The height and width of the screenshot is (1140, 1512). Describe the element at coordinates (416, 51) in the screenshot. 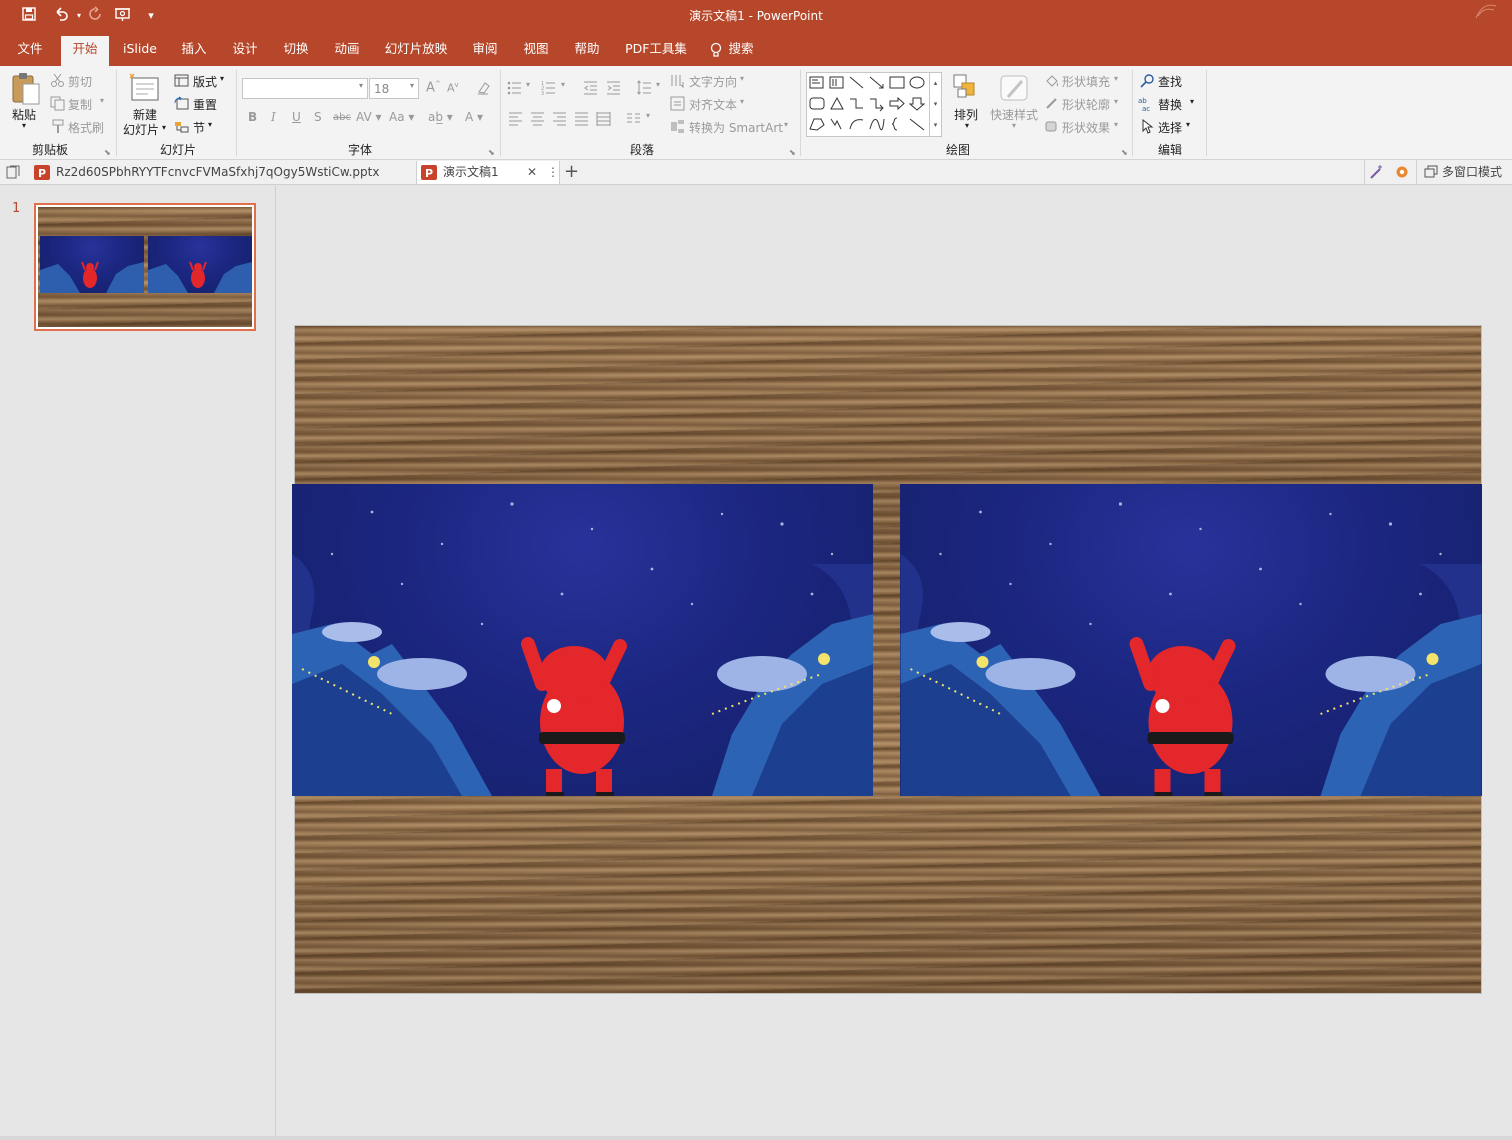

I see `tab-slideshow: 幻灯片放映` at that location.